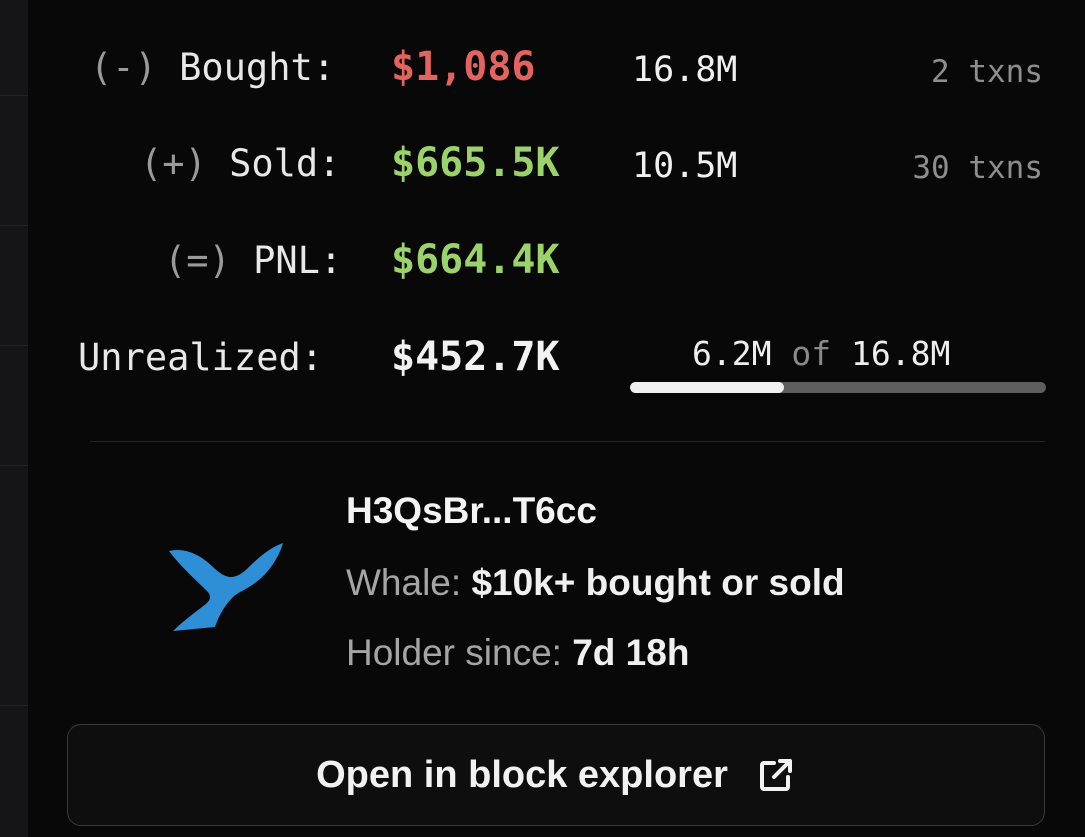 This screenshot has height=837, width=1085. What do you see at coordinates (685, 70) in the screenshot?
I see `bought-tokens: 16.8M` at bounding box center [685, 70].